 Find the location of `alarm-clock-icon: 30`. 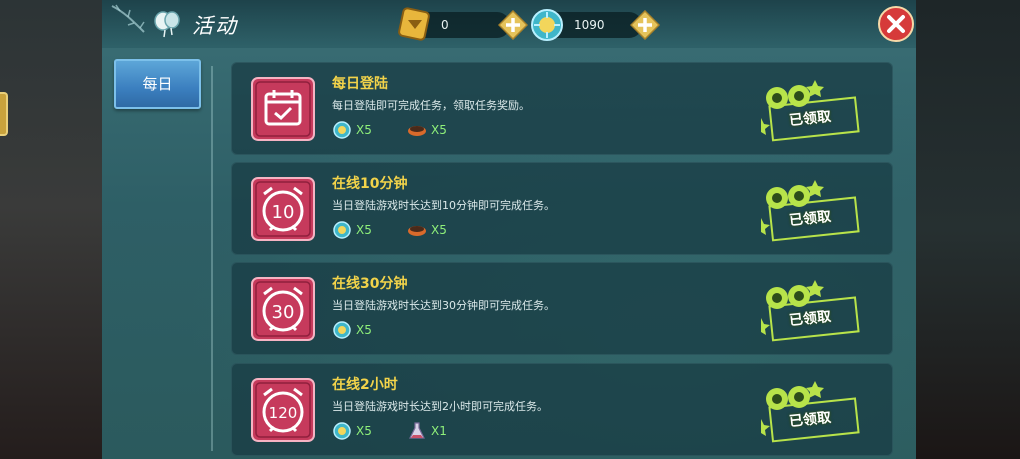

alarm-clock-icon: 30 is located at coordinates (283, 309).